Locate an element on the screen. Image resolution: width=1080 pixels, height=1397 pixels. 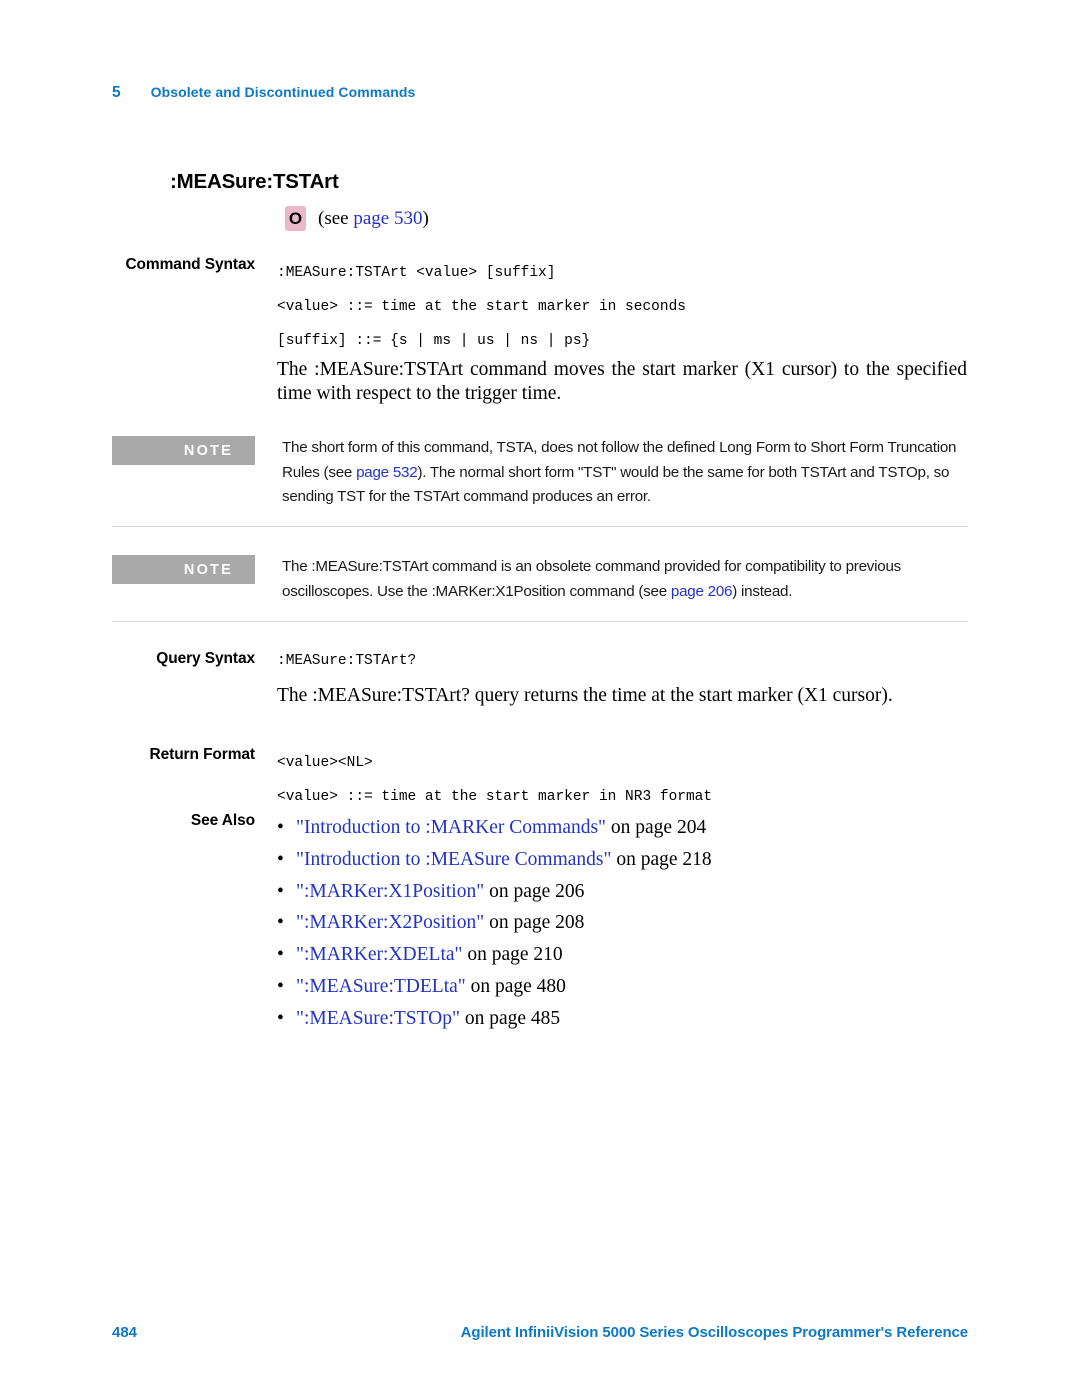
note-1-page-link: page 532 is located at coordinates (387, 472).